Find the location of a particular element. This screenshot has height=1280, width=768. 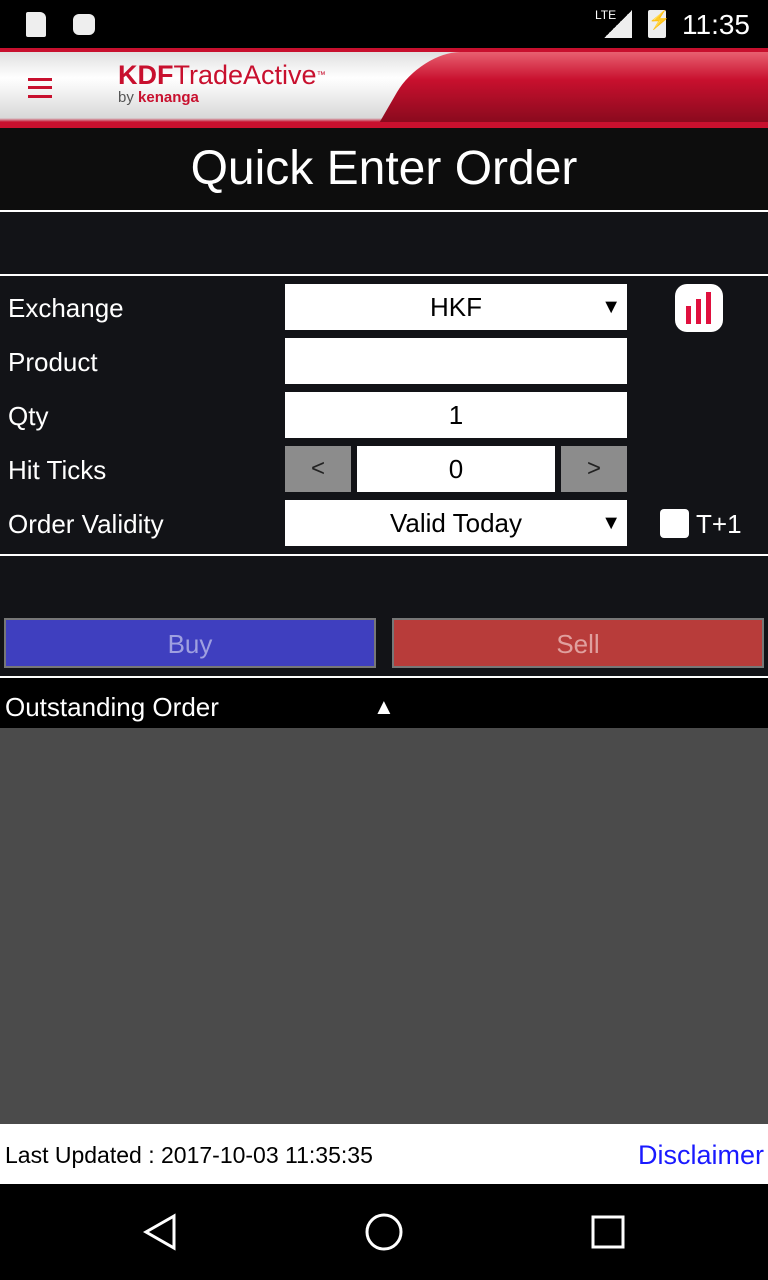

navigation-bar is located at coordinates (384, 1232).